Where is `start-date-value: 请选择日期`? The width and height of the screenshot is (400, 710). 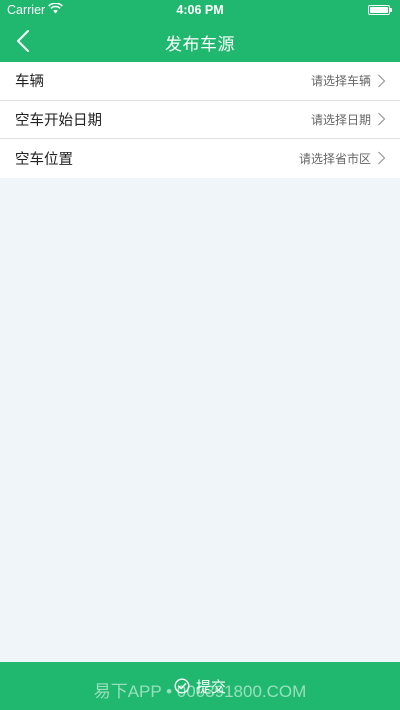
start-date-value: 请选择日期 is located at coordinates (340, 119).